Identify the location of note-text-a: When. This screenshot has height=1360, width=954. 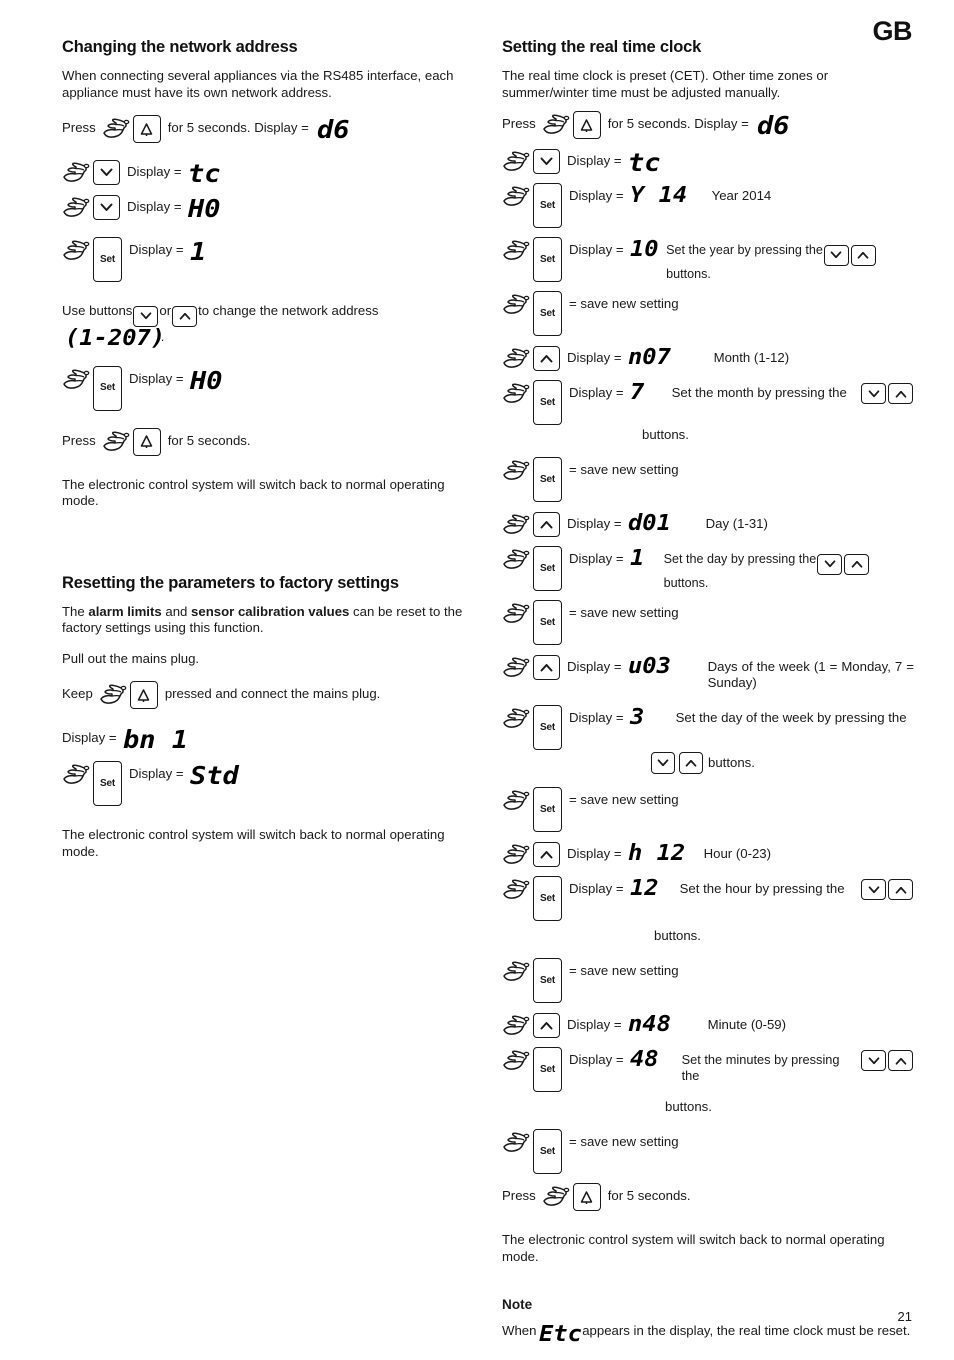
(519, 1330).